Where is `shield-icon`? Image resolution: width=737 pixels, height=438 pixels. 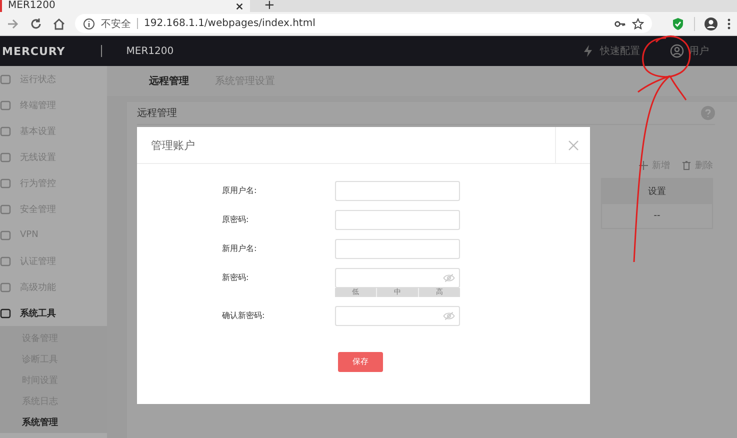
shield-icon is located at coordinates (678, 23).